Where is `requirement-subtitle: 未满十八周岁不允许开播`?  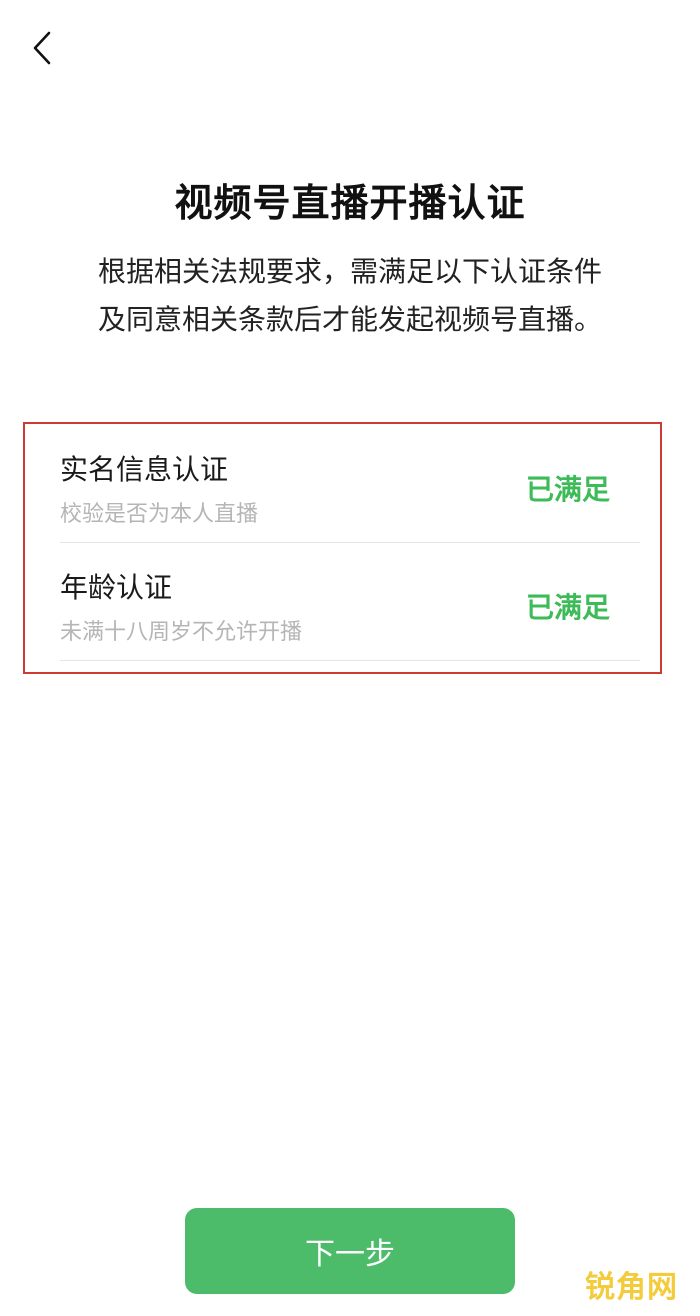
requirement-subtitle: 未满十八周岁不允许开播 is located at coordinates (181, 632).